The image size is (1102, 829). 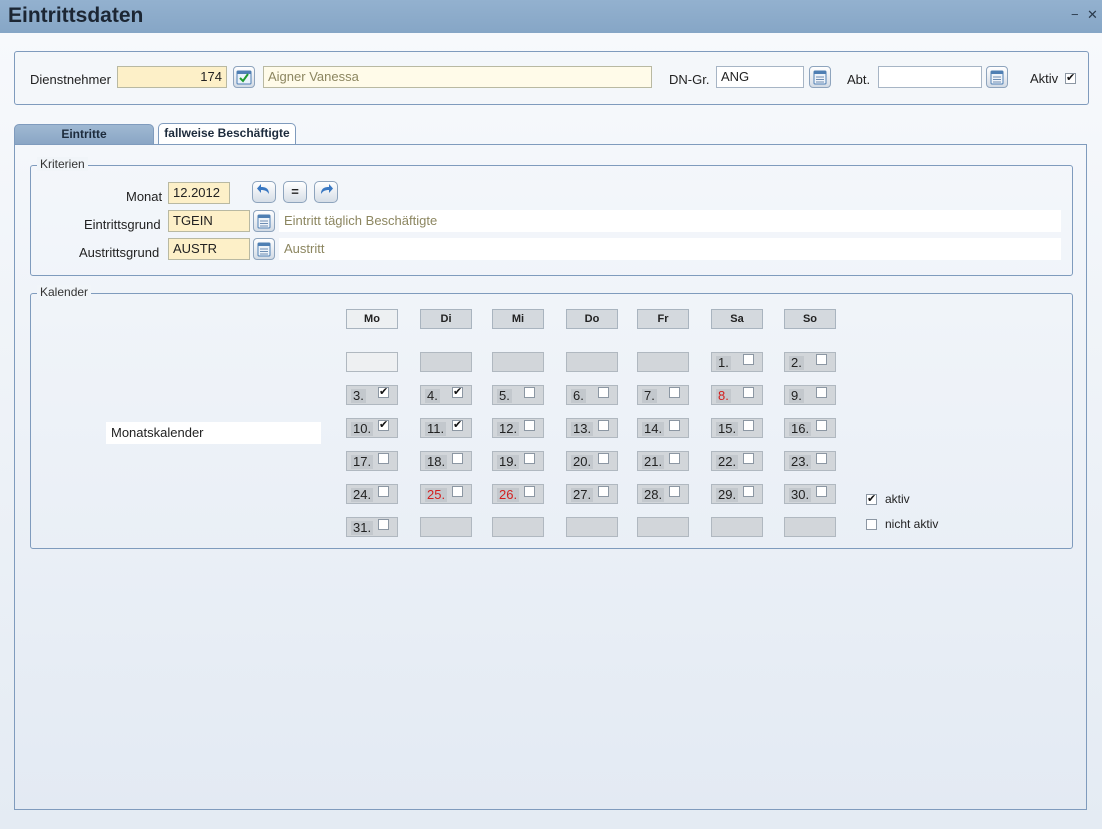 I want to click on calendar-day-cell: 24., so click(x=372, y=494).